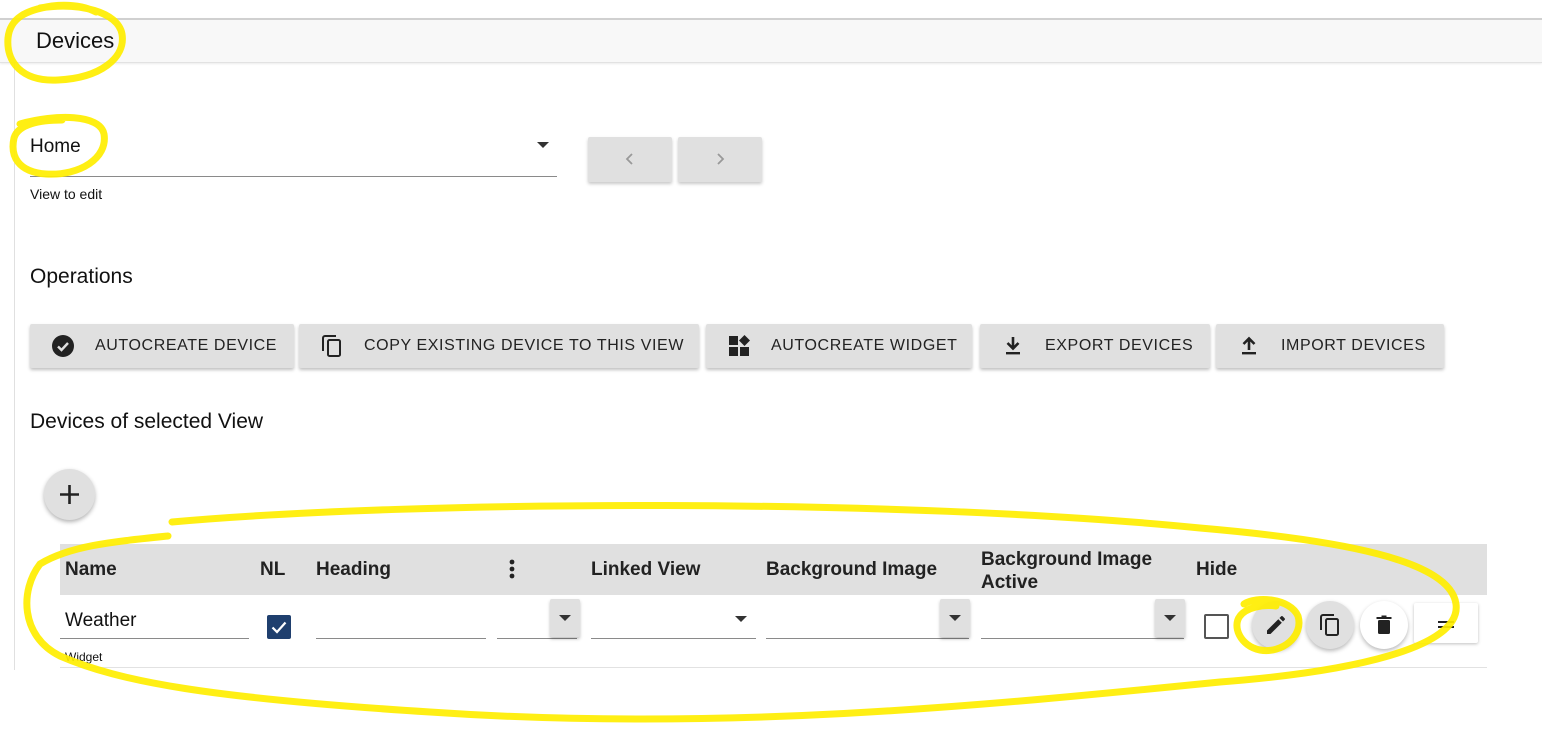 Image resolution: width=1542 pixels, height=732 pixels. Describe the element at coordinates (84, 657) in the screenshot. I see `device-type-label: Widget` at that location.